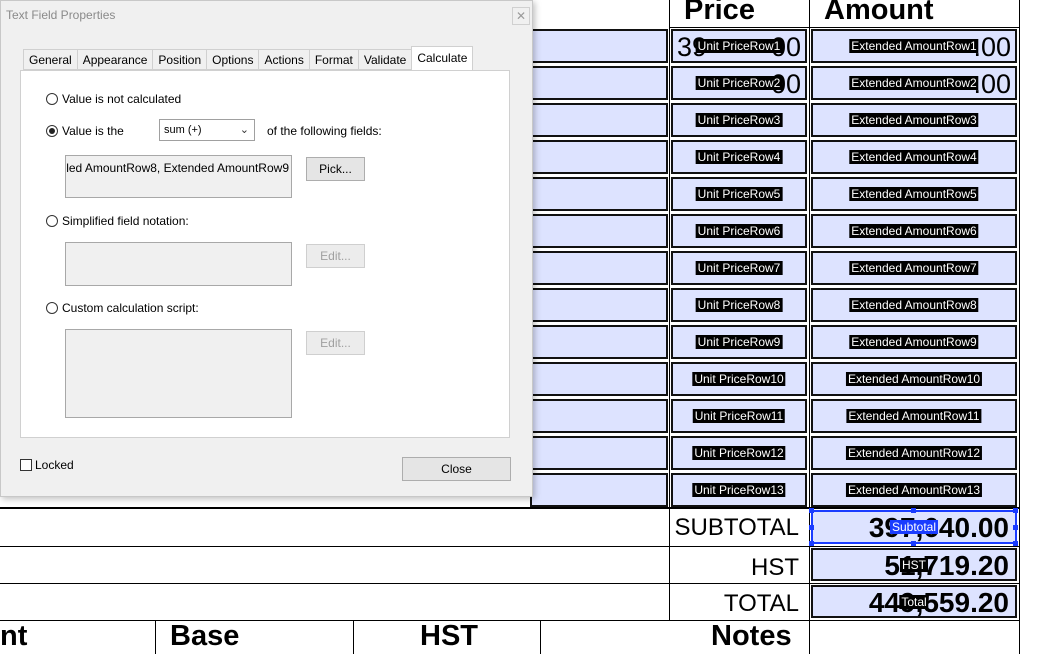 The height and width of the screenshot is (654, 1053). Describe the element at coordinates (739, 305) in the screenshot. I see `unit-price-field: Unit PriceRow8` at that location.